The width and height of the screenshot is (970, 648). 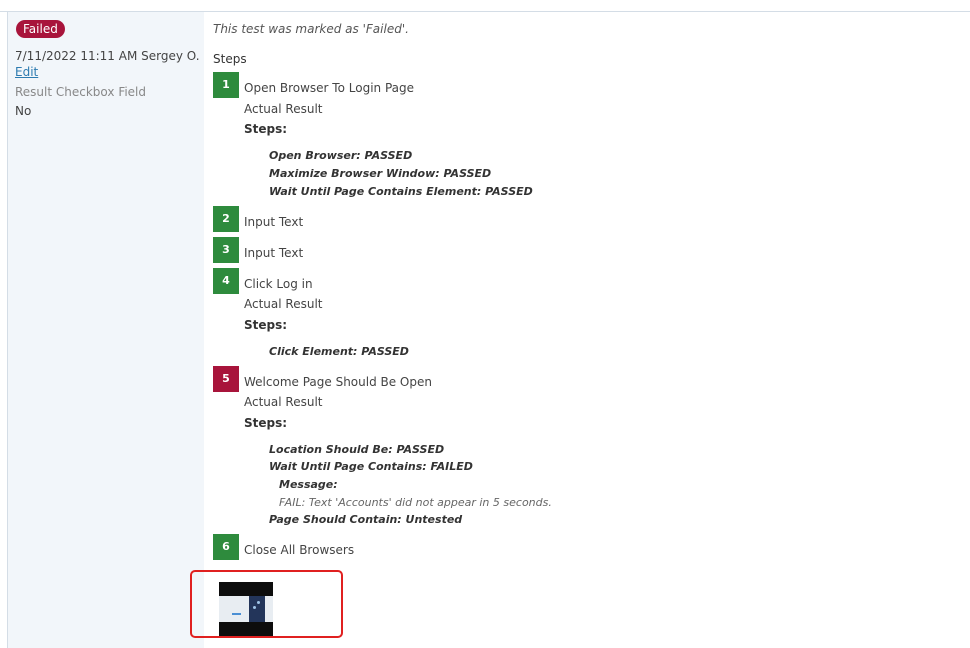 I want to click on step-number-badge: 5, so click(x=226, y=379).